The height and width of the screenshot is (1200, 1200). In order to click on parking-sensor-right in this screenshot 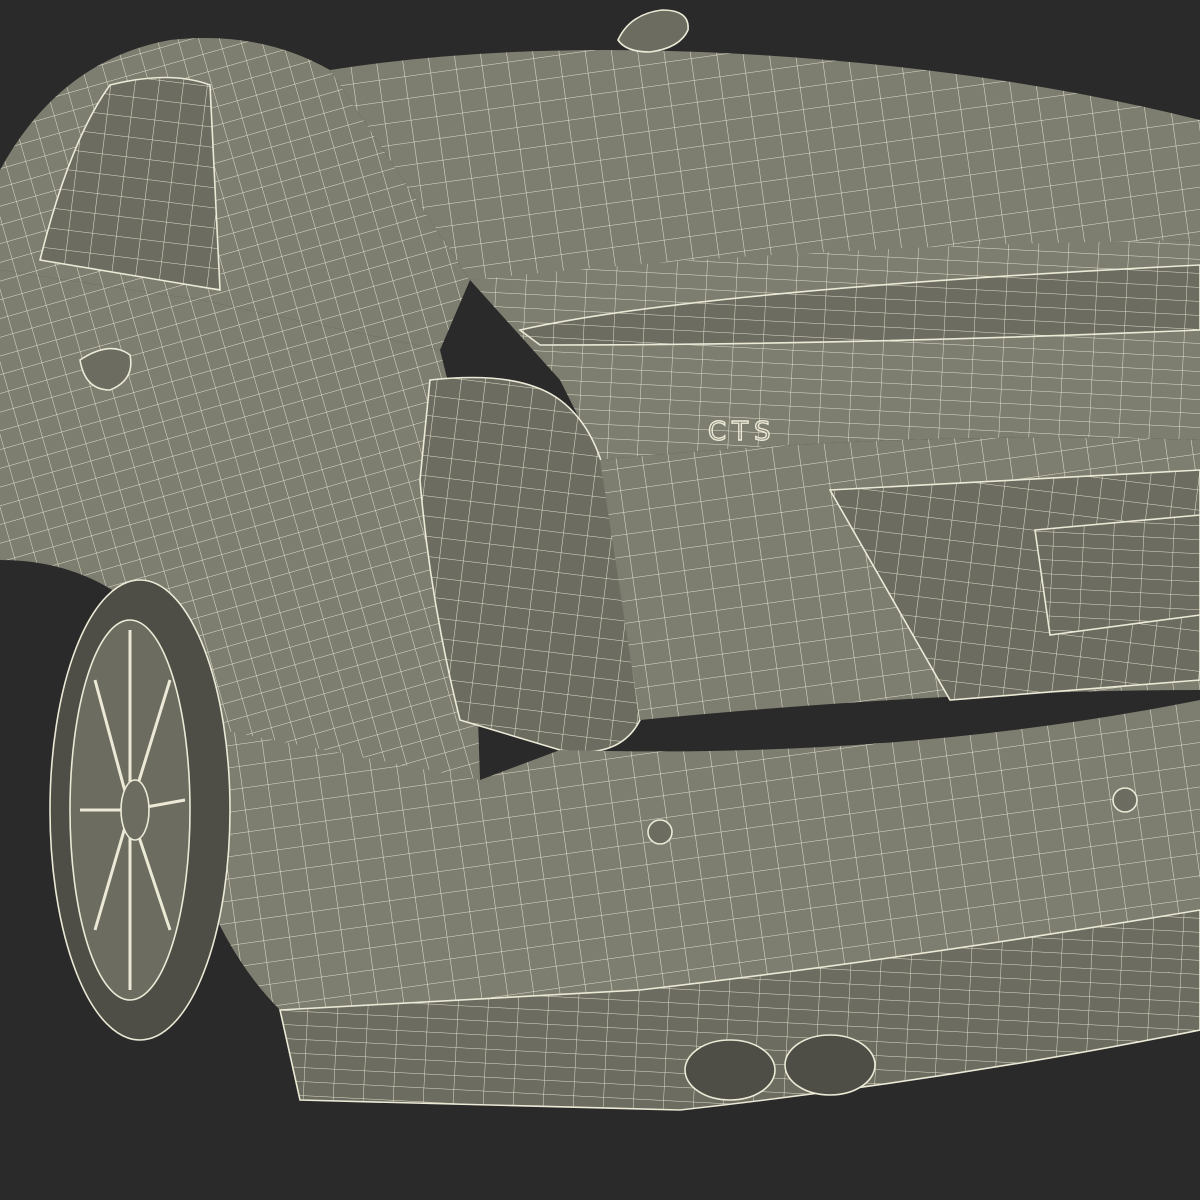, I will do `click(1125, 800)`.